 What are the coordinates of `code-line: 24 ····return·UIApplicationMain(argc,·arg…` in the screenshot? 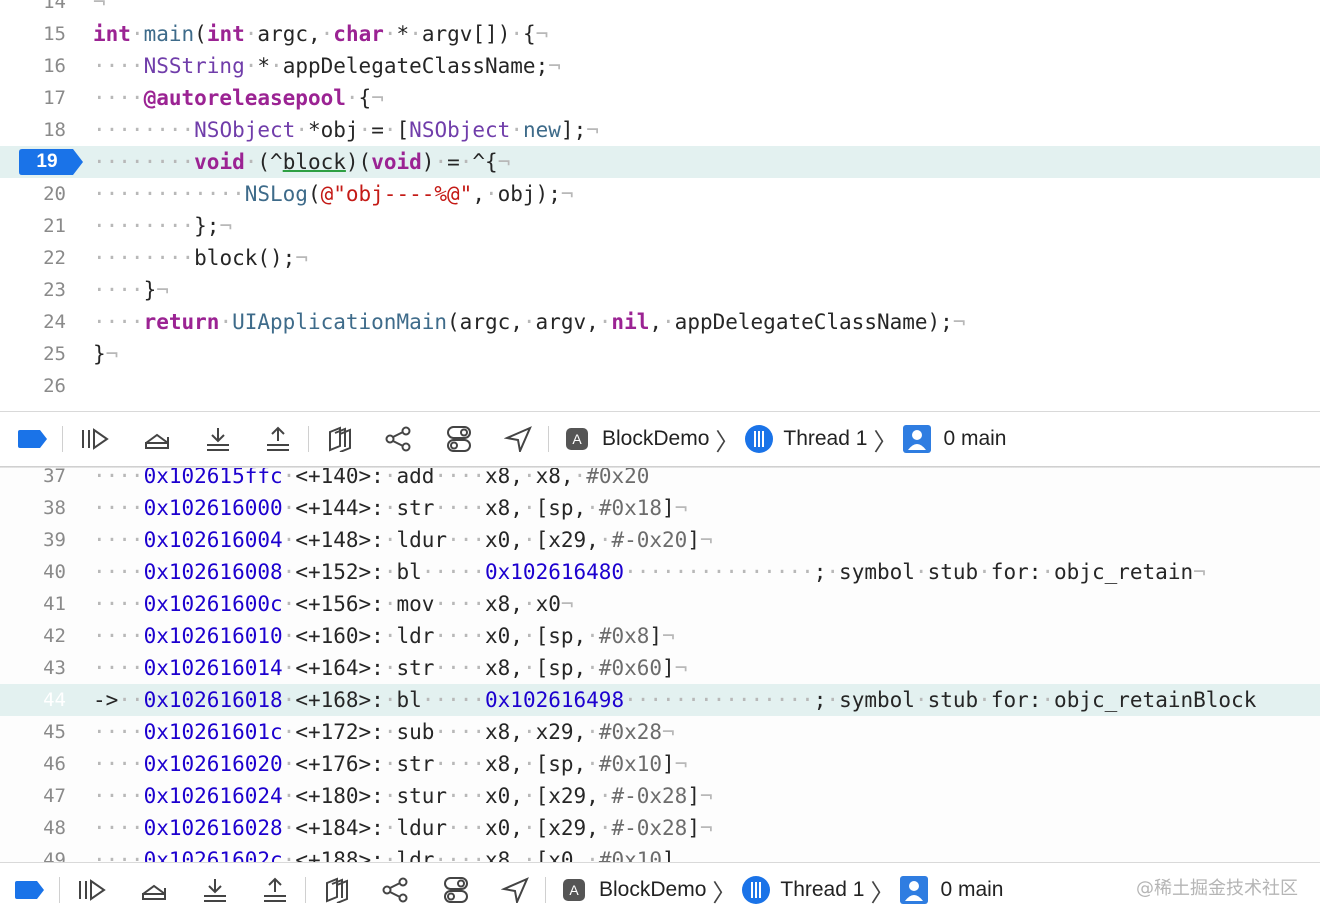 It's located at (660, 322).